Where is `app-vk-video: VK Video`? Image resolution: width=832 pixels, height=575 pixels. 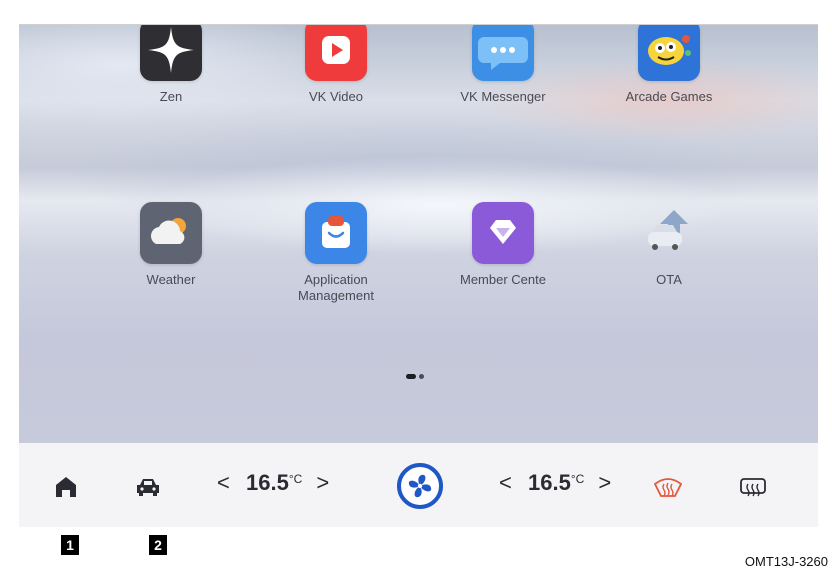
app-vk-video: VK Video is located at coordinates (336, 65).